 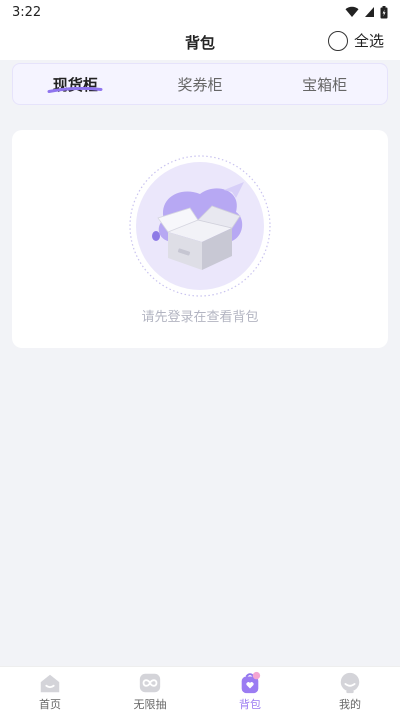 What do you see at coordinates (50, 704) in the screenshot?
I see `nav-label: 首页` at bounding box center [50, 704].